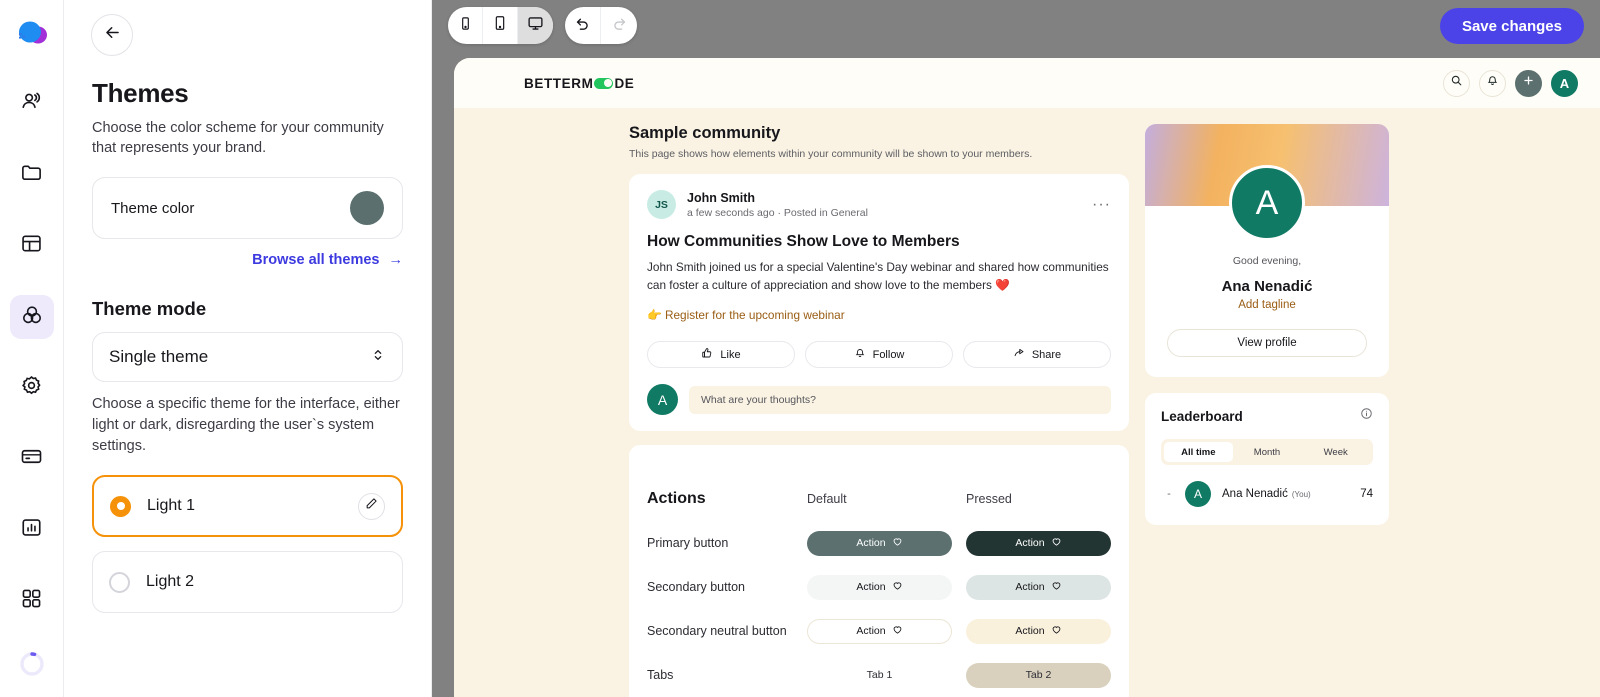  Describe the element at coordinates (31, 317) in the screenshot. I see `sidebar-item-appearance` at that location.